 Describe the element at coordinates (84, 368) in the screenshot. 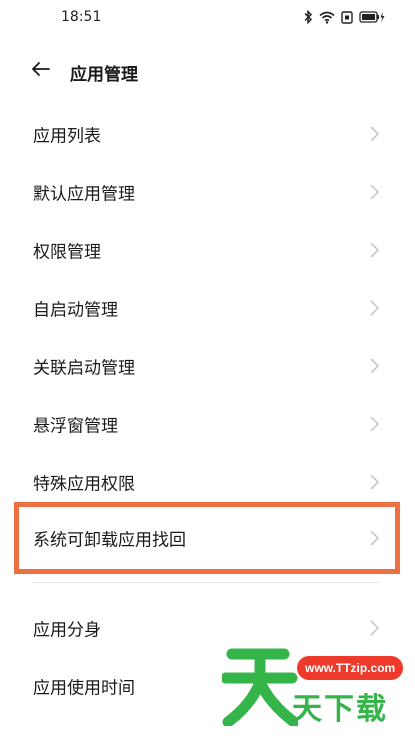

I see `menu-item-label: 关联启动管理` at that location.